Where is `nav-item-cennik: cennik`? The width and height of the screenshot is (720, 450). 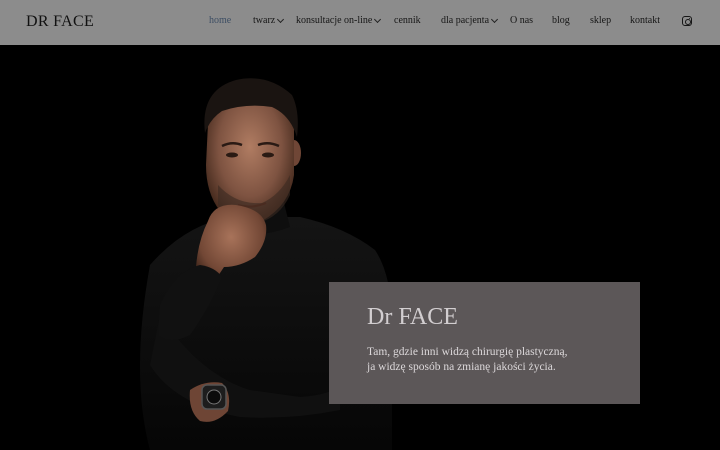 nav-item-cennik: cennik is located at coordinates (407, 20).